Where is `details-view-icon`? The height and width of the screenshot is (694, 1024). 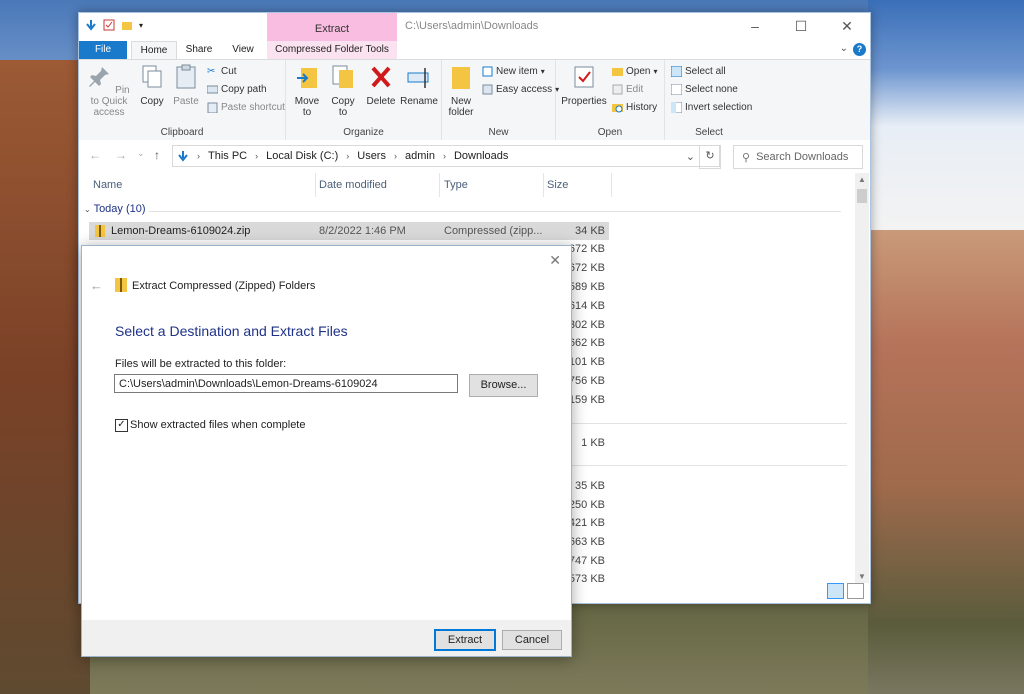
details-view-icon is located at coordinates (835, 591).